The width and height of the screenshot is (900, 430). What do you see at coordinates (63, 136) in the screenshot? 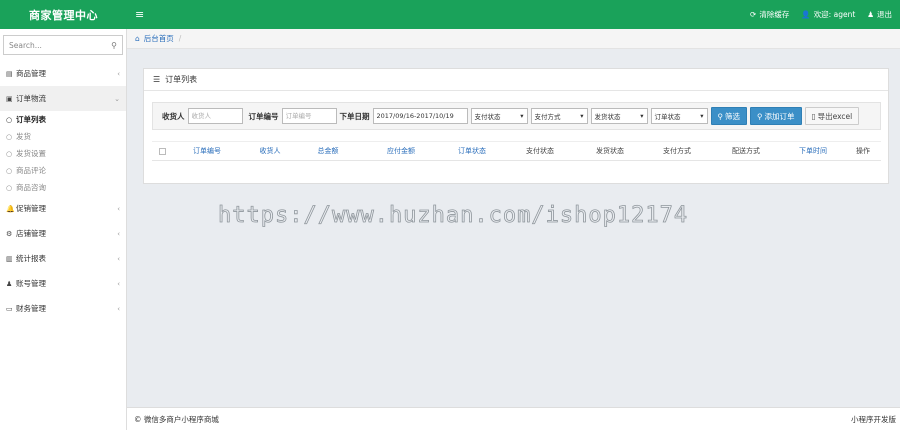
I see `subitem-ship: ○ 发货` at bounding box center [63, 136].